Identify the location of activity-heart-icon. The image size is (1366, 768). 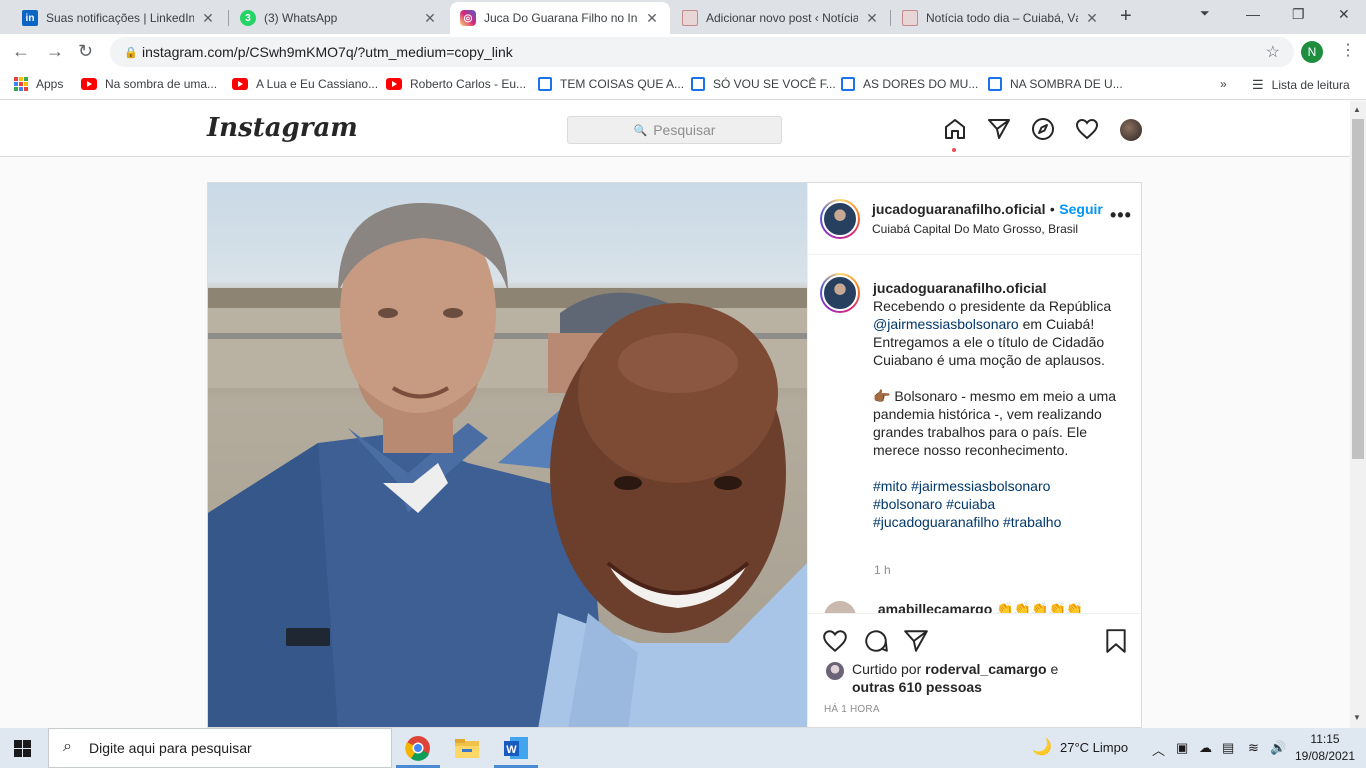
(1087, 129).